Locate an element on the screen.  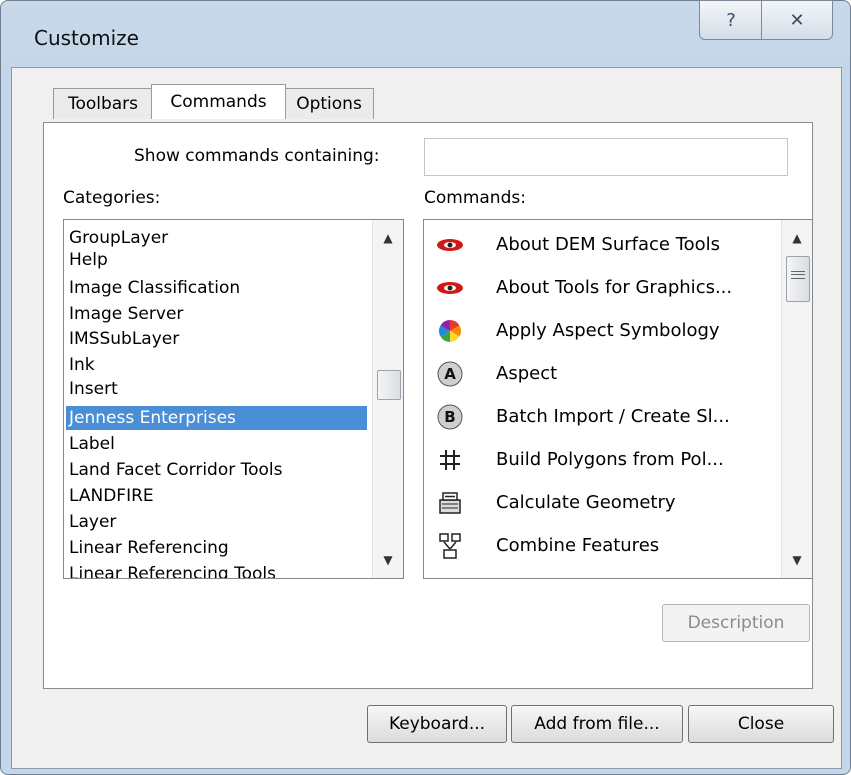
description-button: Description is located at coordinates (736, 623).